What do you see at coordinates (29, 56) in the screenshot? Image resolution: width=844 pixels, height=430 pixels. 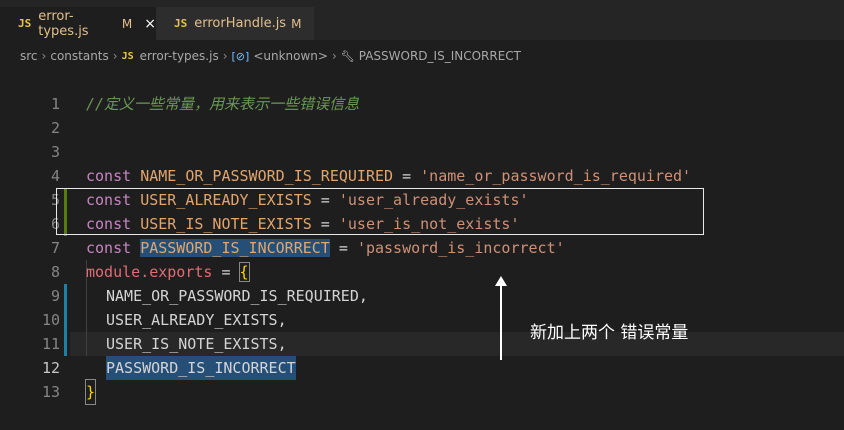 I see `breadcrumb-src: src` at bounding box center [29, 56].